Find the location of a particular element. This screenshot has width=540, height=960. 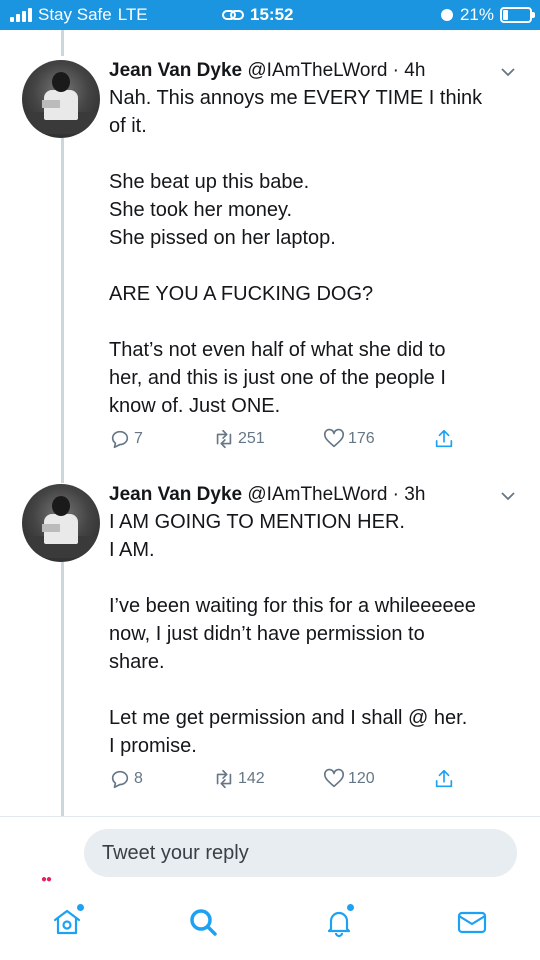

tab-home is located at coordinates (67, 921).